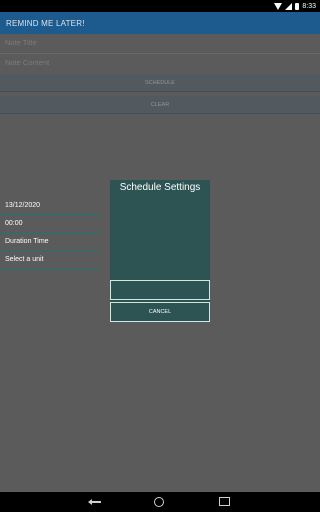 This screenshot has height=512, width=320. I want to click on navigation-bar, so click(160, 502).